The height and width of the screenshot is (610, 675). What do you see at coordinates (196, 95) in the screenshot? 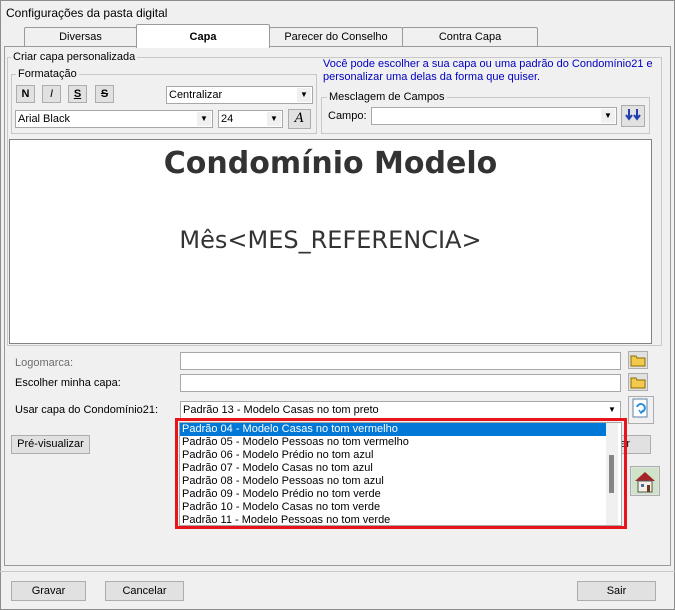
I see `align-select-value: Centralizar` at bounding box center [196, 95].